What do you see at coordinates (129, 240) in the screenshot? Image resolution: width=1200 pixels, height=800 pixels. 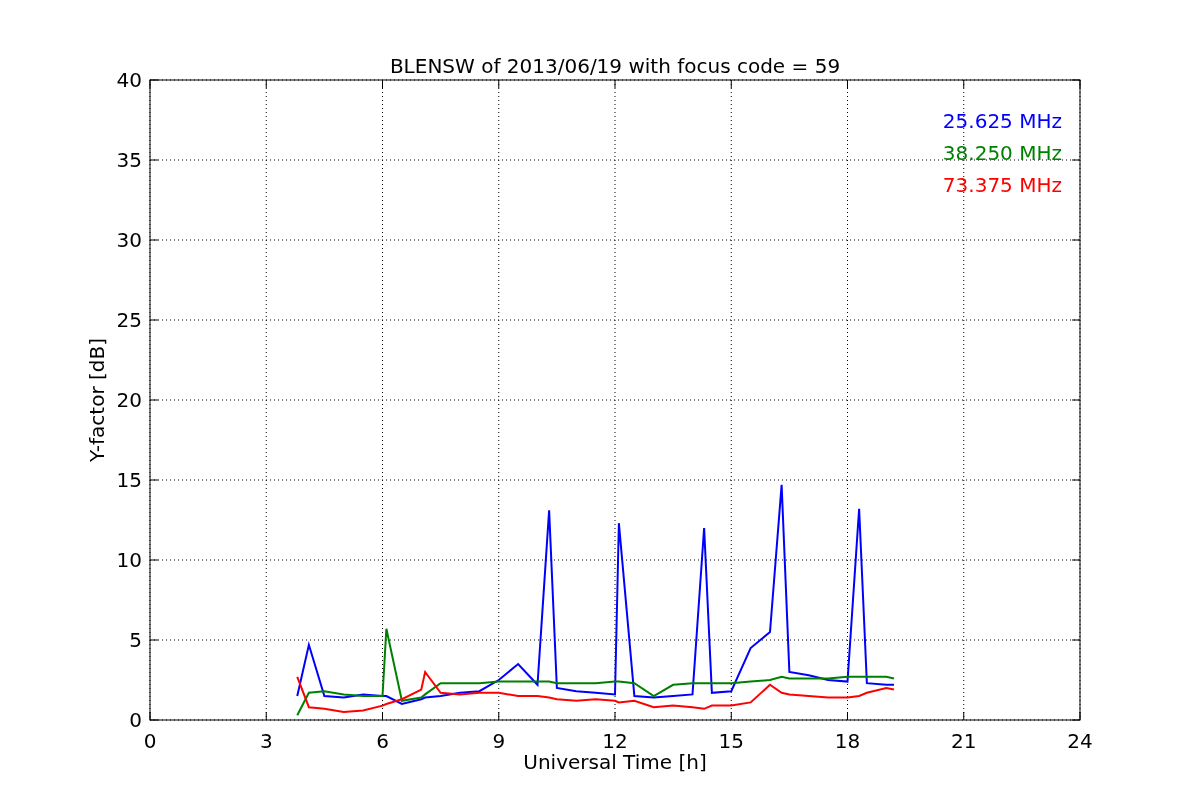 I see `tick-label: 30` at bounding box center [129, 240].